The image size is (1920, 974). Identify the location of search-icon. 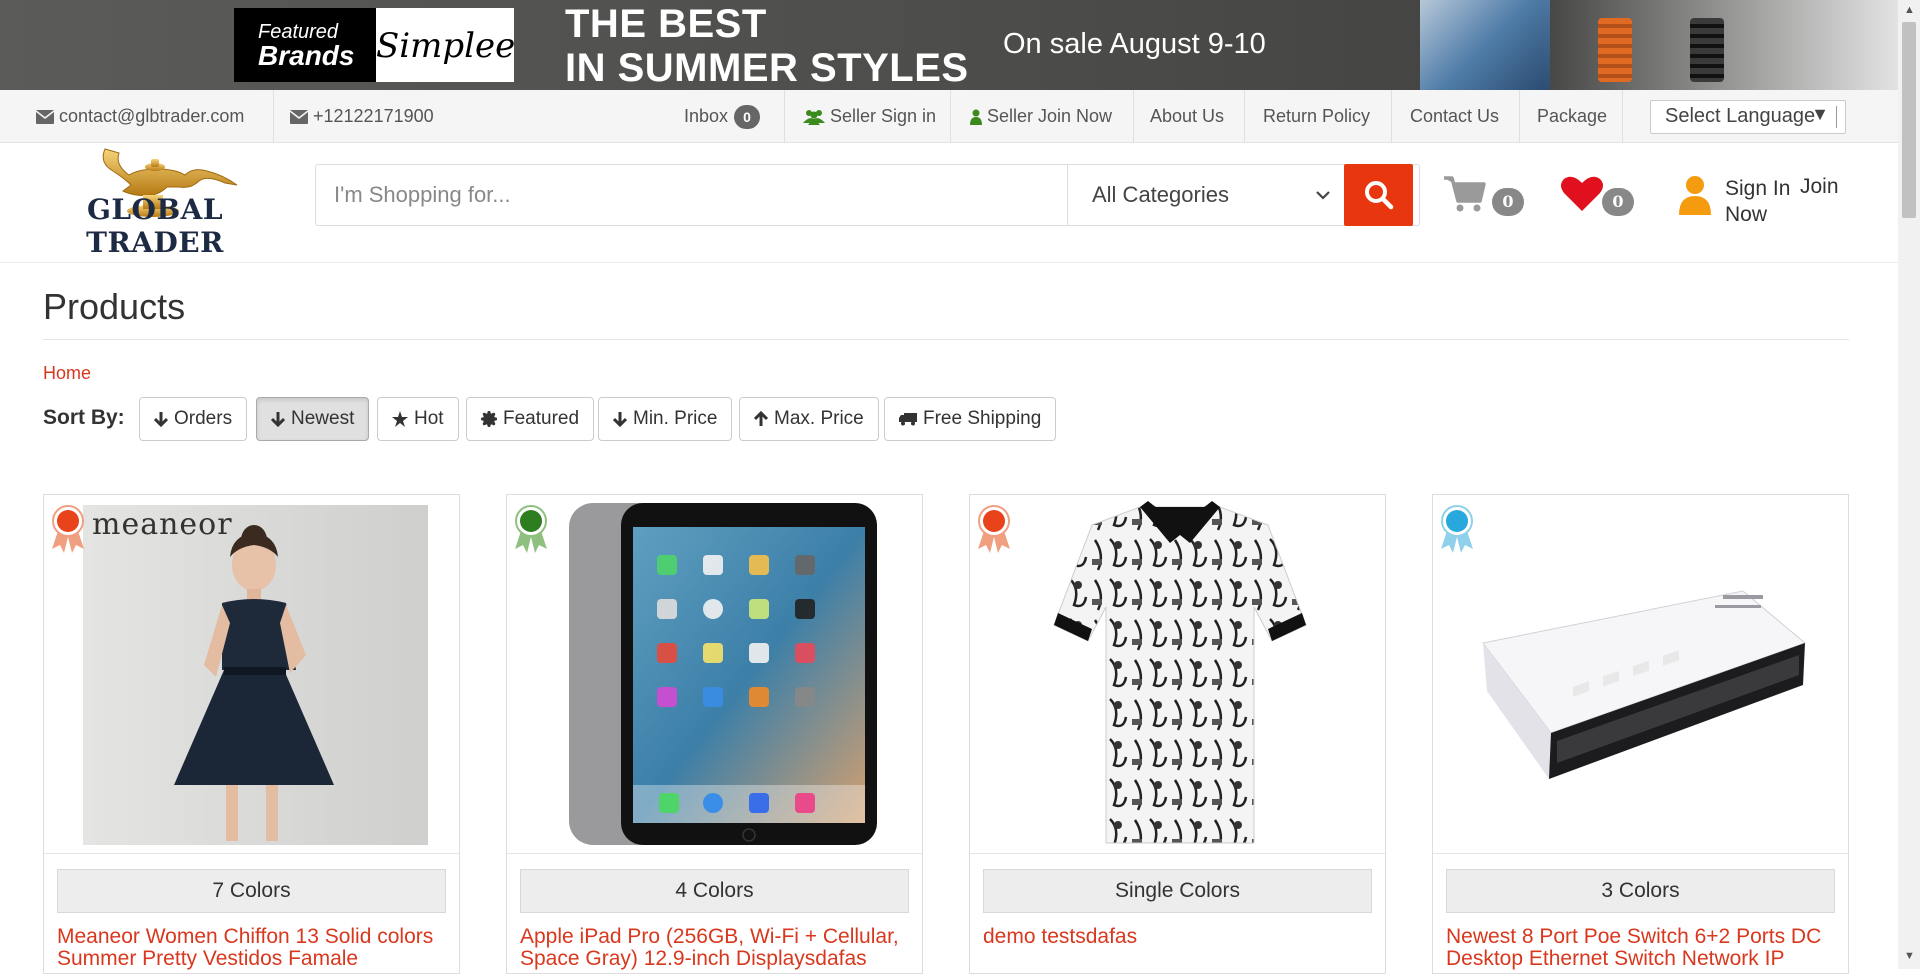
(1379, 195).